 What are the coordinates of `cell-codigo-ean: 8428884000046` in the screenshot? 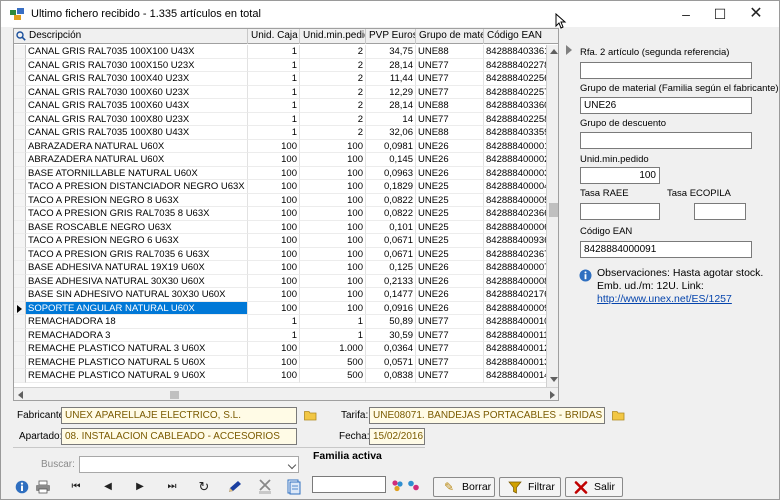 It's located at (516, 187).